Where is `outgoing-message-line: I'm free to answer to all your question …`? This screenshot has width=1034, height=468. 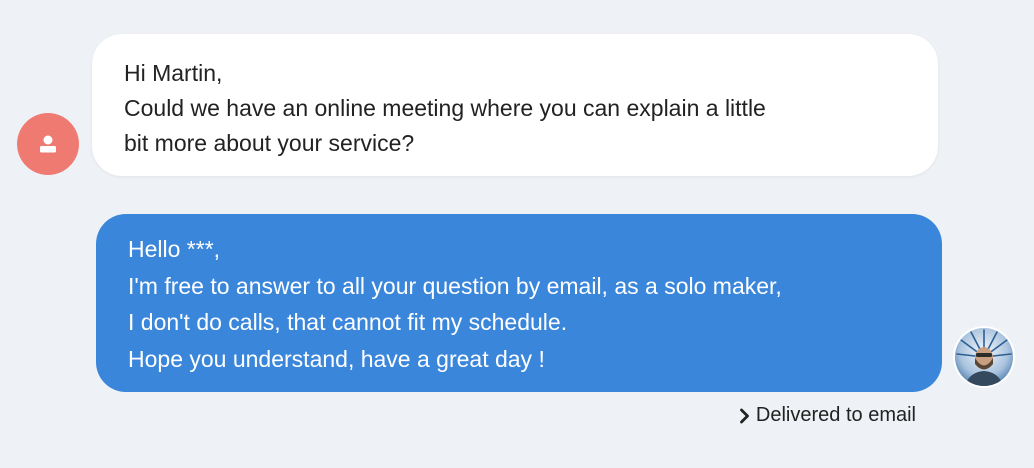 outgoing-message-line: I'm free to answer to all your question … is located at coordinates (455, 285).